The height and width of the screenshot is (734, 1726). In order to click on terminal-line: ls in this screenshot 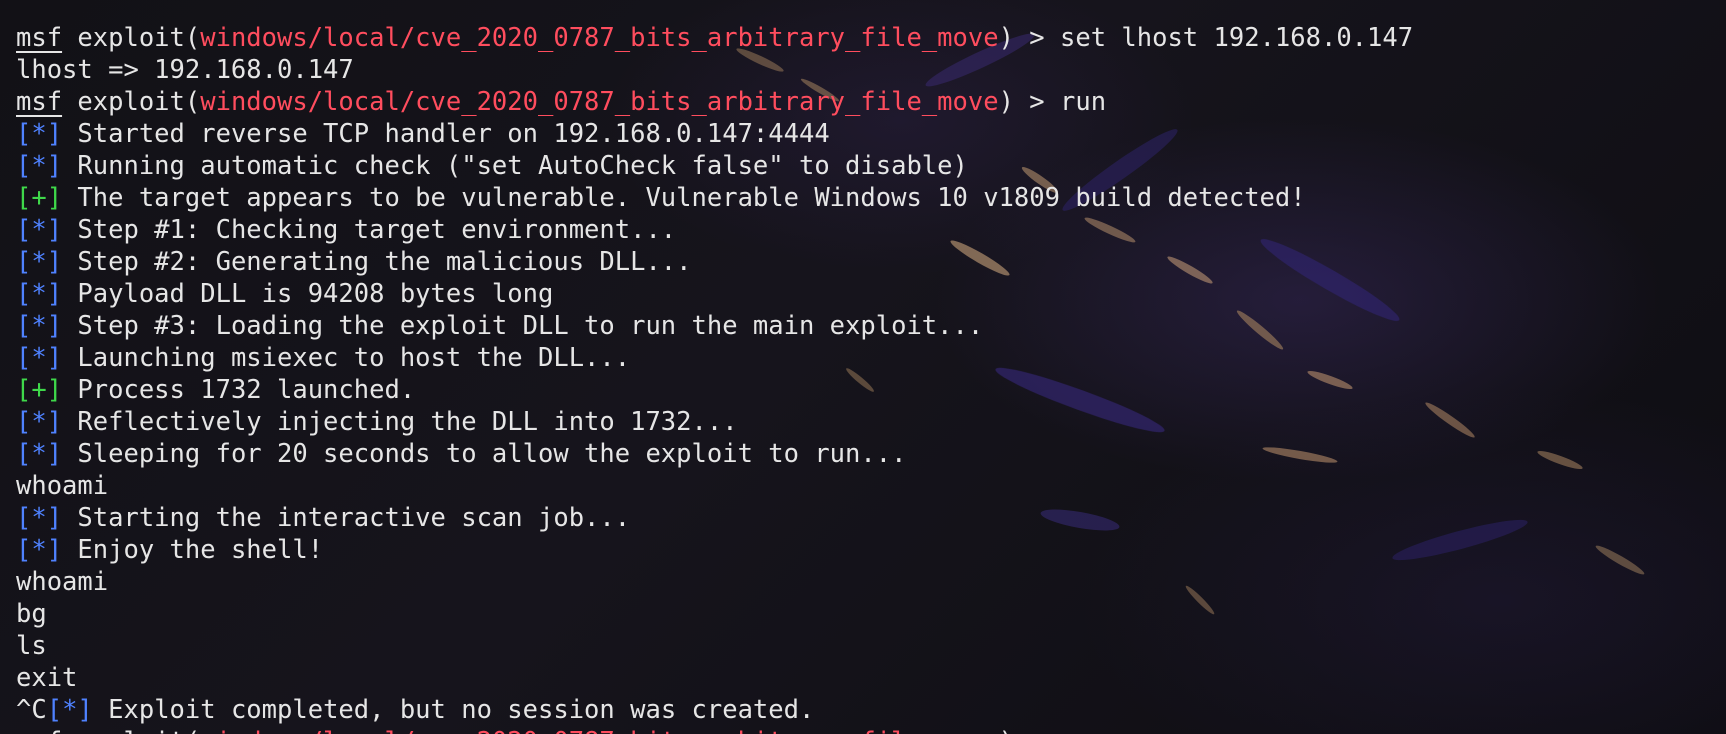, I will do `click(714, 646)`.